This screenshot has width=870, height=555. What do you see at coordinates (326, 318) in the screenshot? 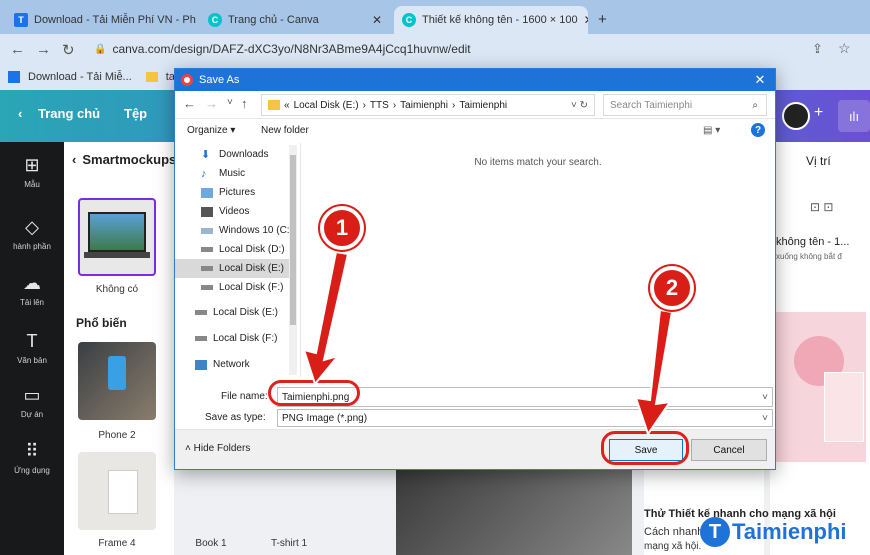
I see `step1-arrow` at bounding box center [326, 318].